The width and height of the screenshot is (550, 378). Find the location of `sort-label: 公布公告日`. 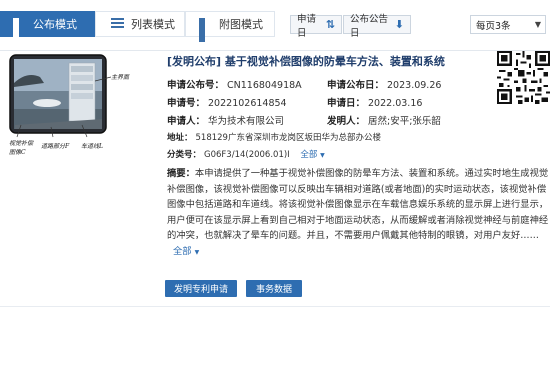

sort-label: 公布公告日 is located at coordinates (369, 26).